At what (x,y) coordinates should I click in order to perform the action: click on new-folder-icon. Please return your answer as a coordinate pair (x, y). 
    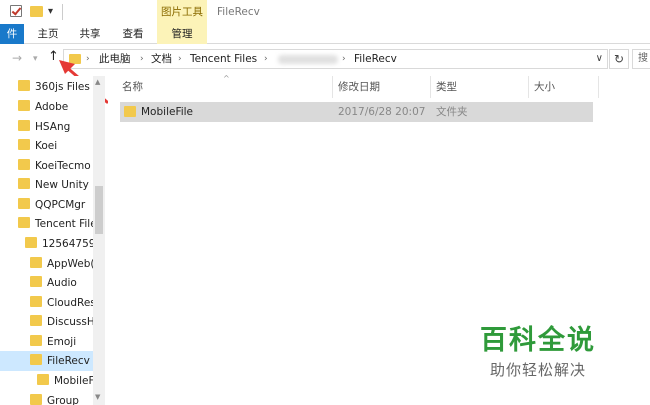
    Looking at the image, I should click on (36, 11).